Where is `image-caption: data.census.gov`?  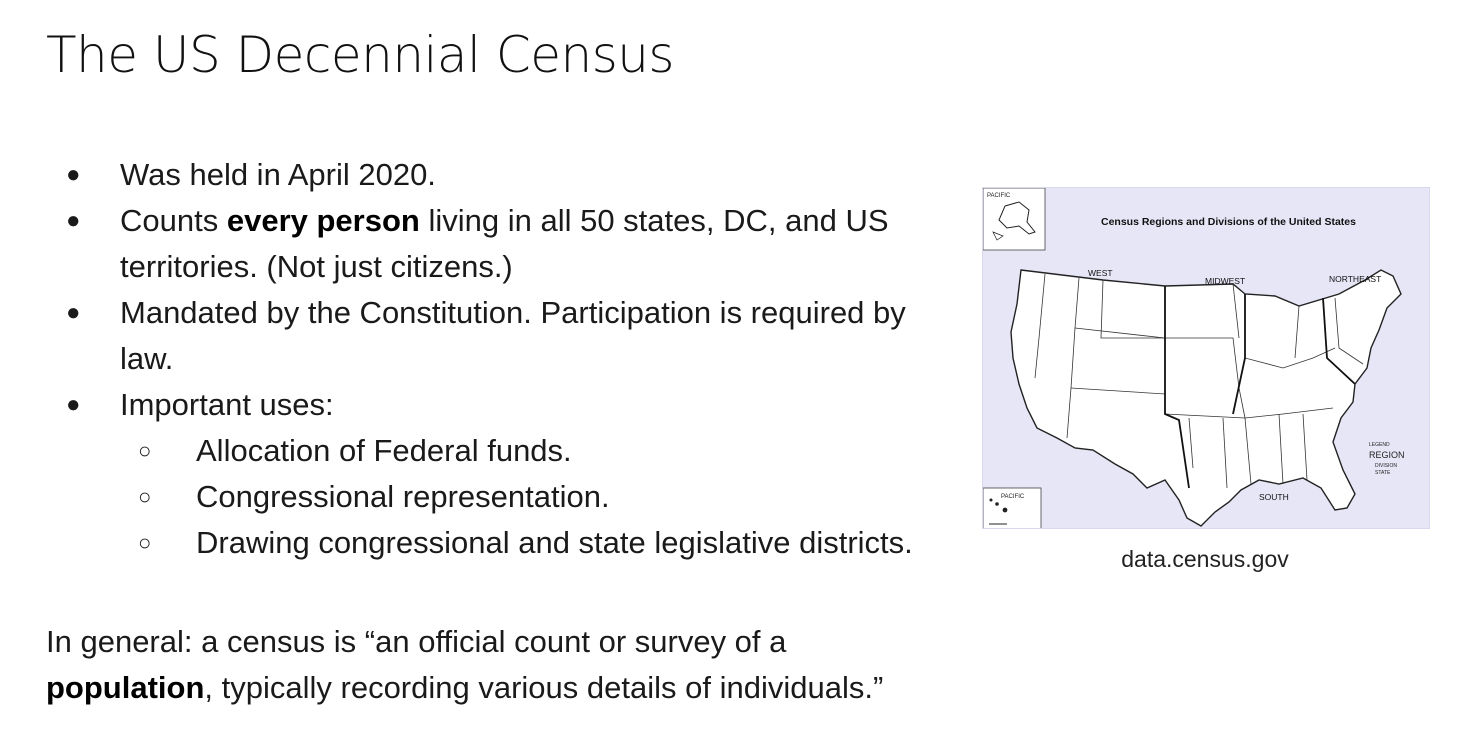 image-caption: data.census.gov is located at coordinates (1205, 559).